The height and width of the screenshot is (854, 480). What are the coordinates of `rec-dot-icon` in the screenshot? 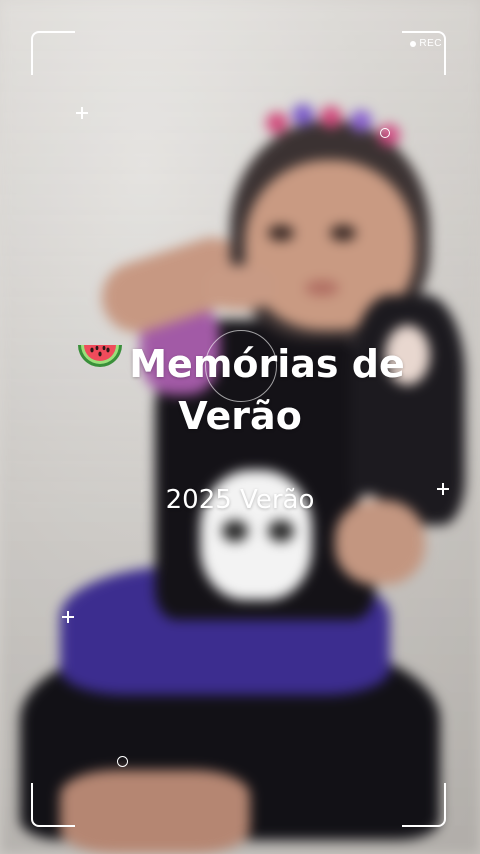 It's located at (413, 43).